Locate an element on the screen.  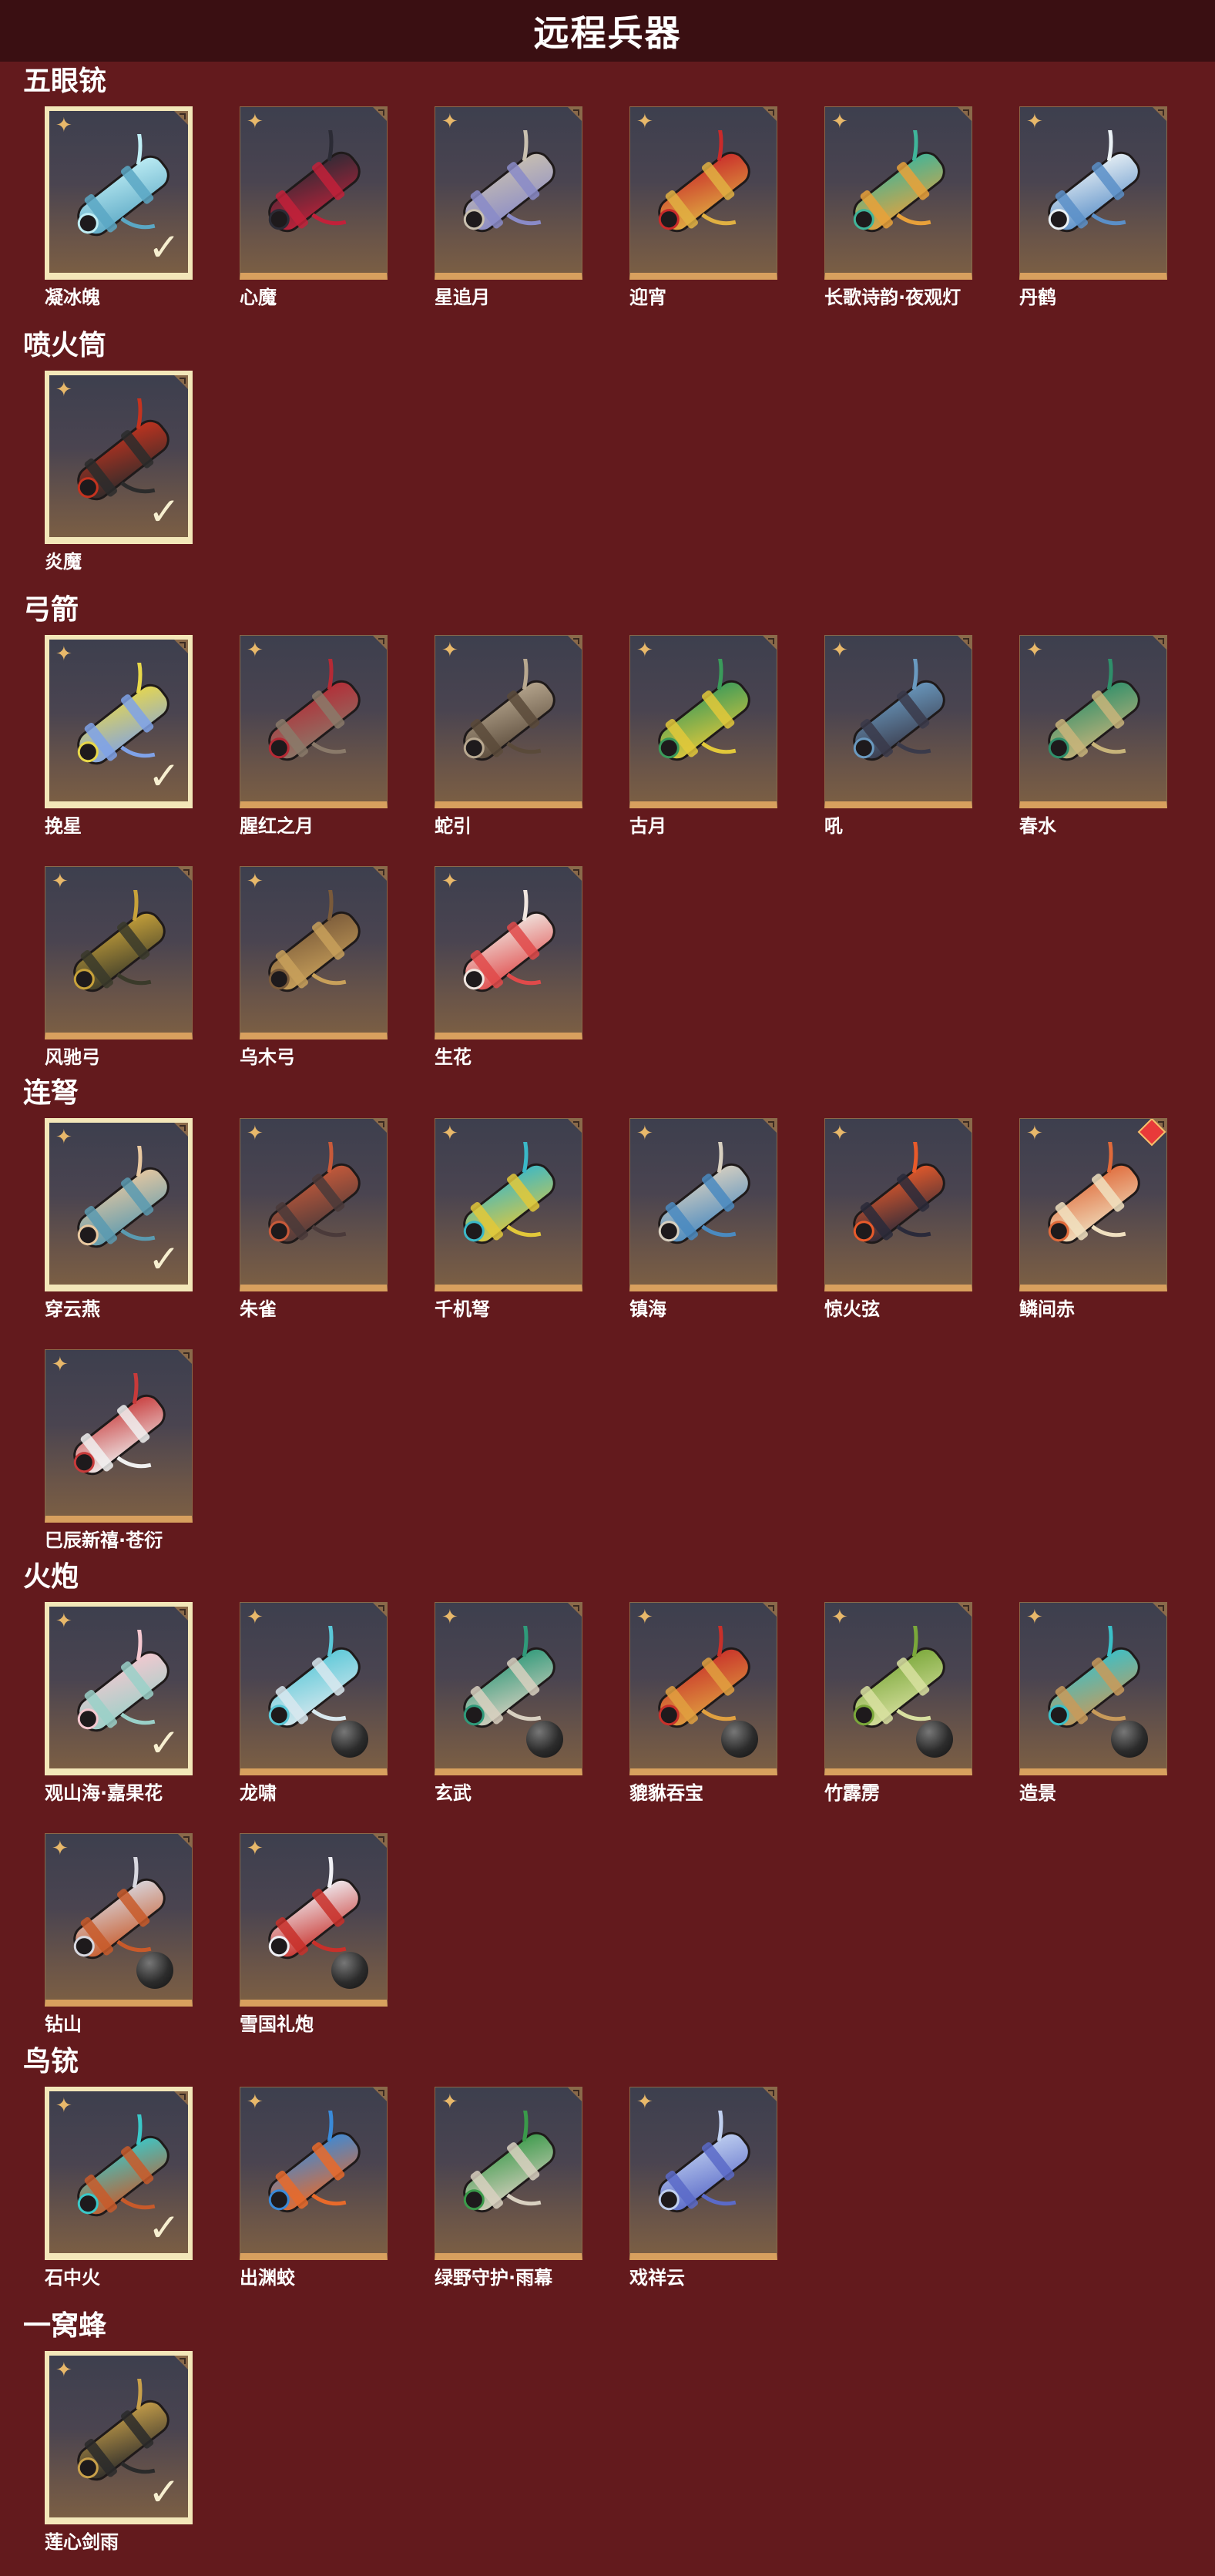
weapon-card: ✦ 蛇引 is located at coordinates (509, 736).